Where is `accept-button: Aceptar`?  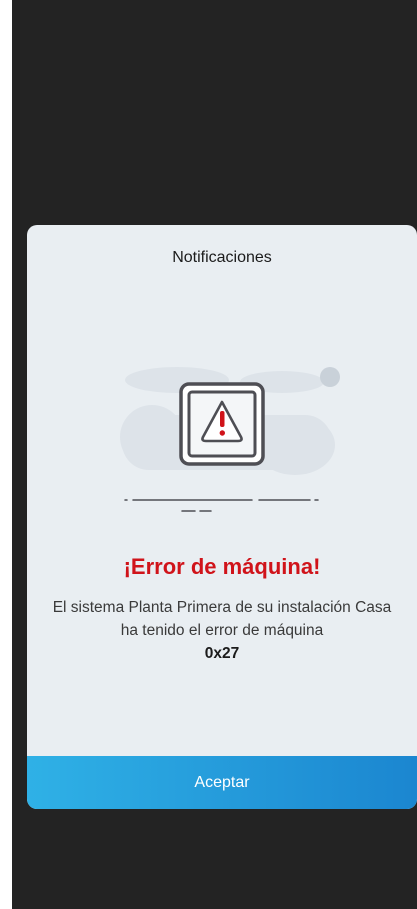
accept-button: Aceptar is located at coordinates (222, 782).